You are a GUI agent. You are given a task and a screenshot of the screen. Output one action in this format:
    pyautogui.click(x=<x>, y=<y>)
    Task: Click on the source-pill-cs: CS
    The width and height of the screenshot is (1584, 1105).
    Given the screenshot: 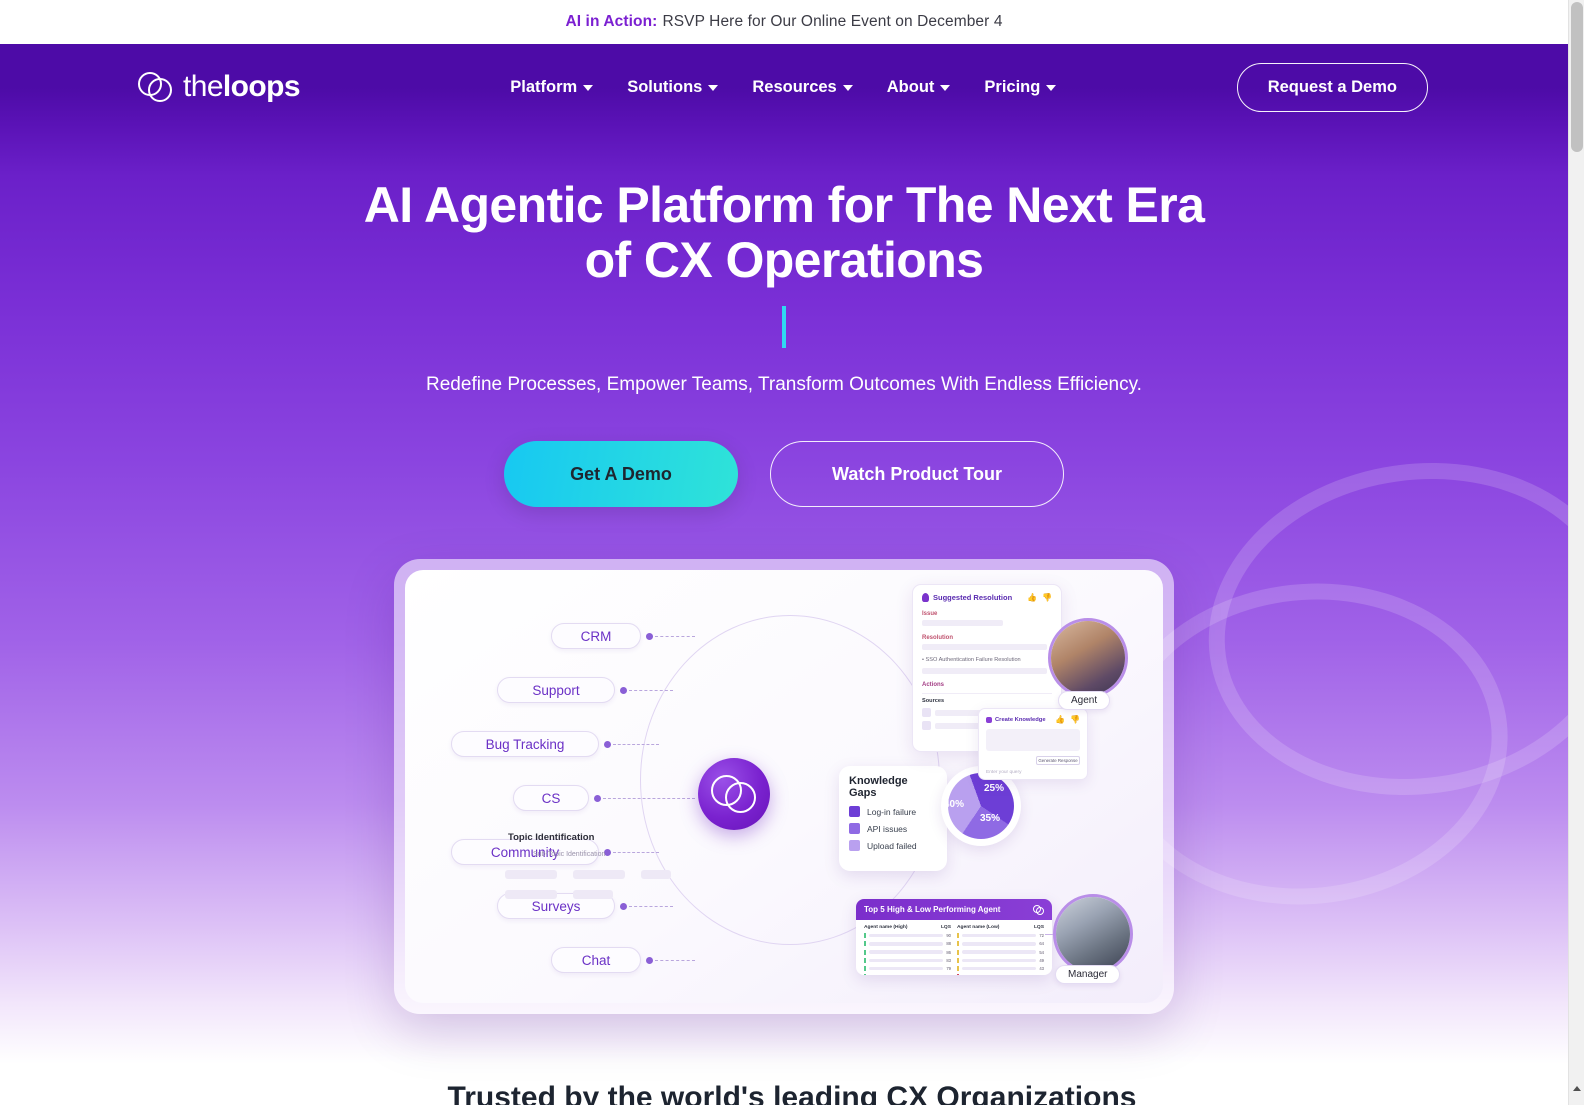 What is the action you would take?
    pyautogui.click(x=551, y=798)
    